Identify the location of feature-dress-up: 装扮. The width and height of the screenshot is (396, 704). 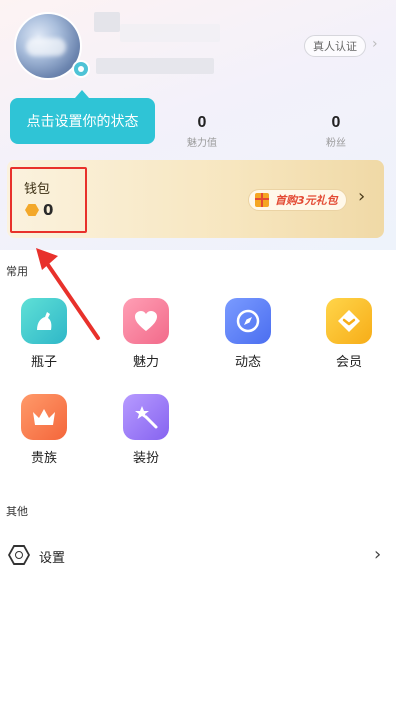
(146, 430).